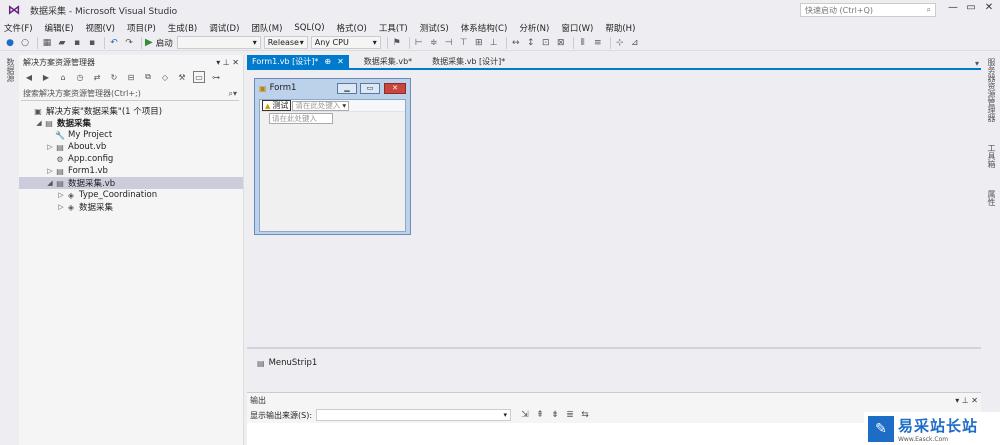 The height and width of the screenshot is (445, 1000). What do you see at coordinates (131, 147) in the screenshot?
I see `tree-item: ▷ ▤ About.vb` at bounding box center [131, 147].